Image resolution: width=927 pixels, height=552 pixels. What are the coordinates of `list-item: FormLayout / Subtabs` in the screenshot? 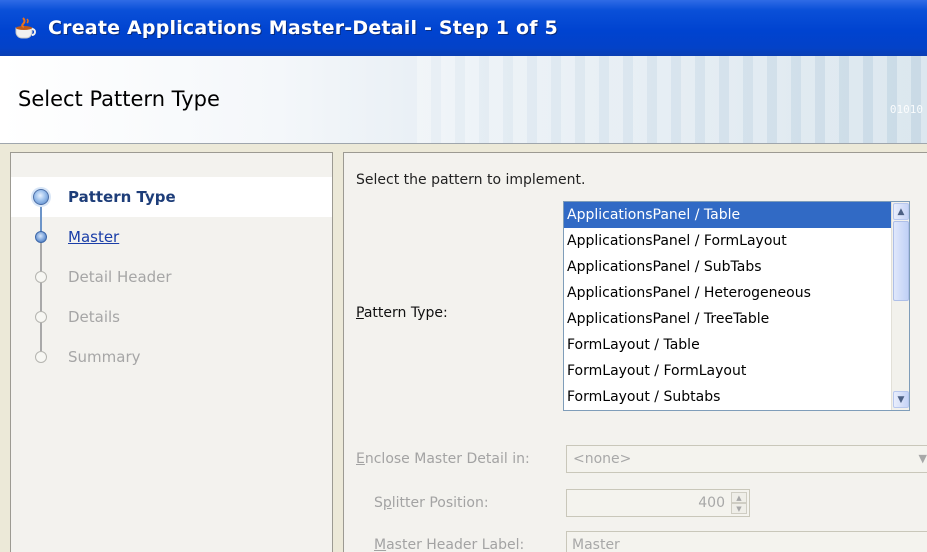 It's located at (727, 397).